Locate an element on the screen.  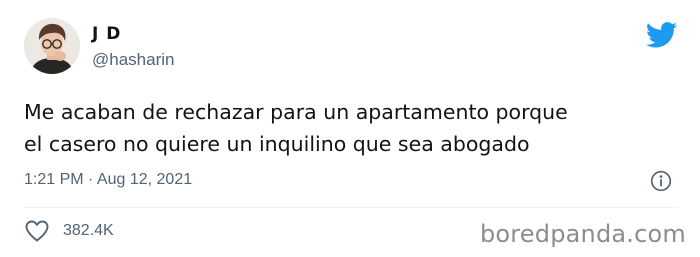
like-count: 382.4K is located at coordinates (88, 230).